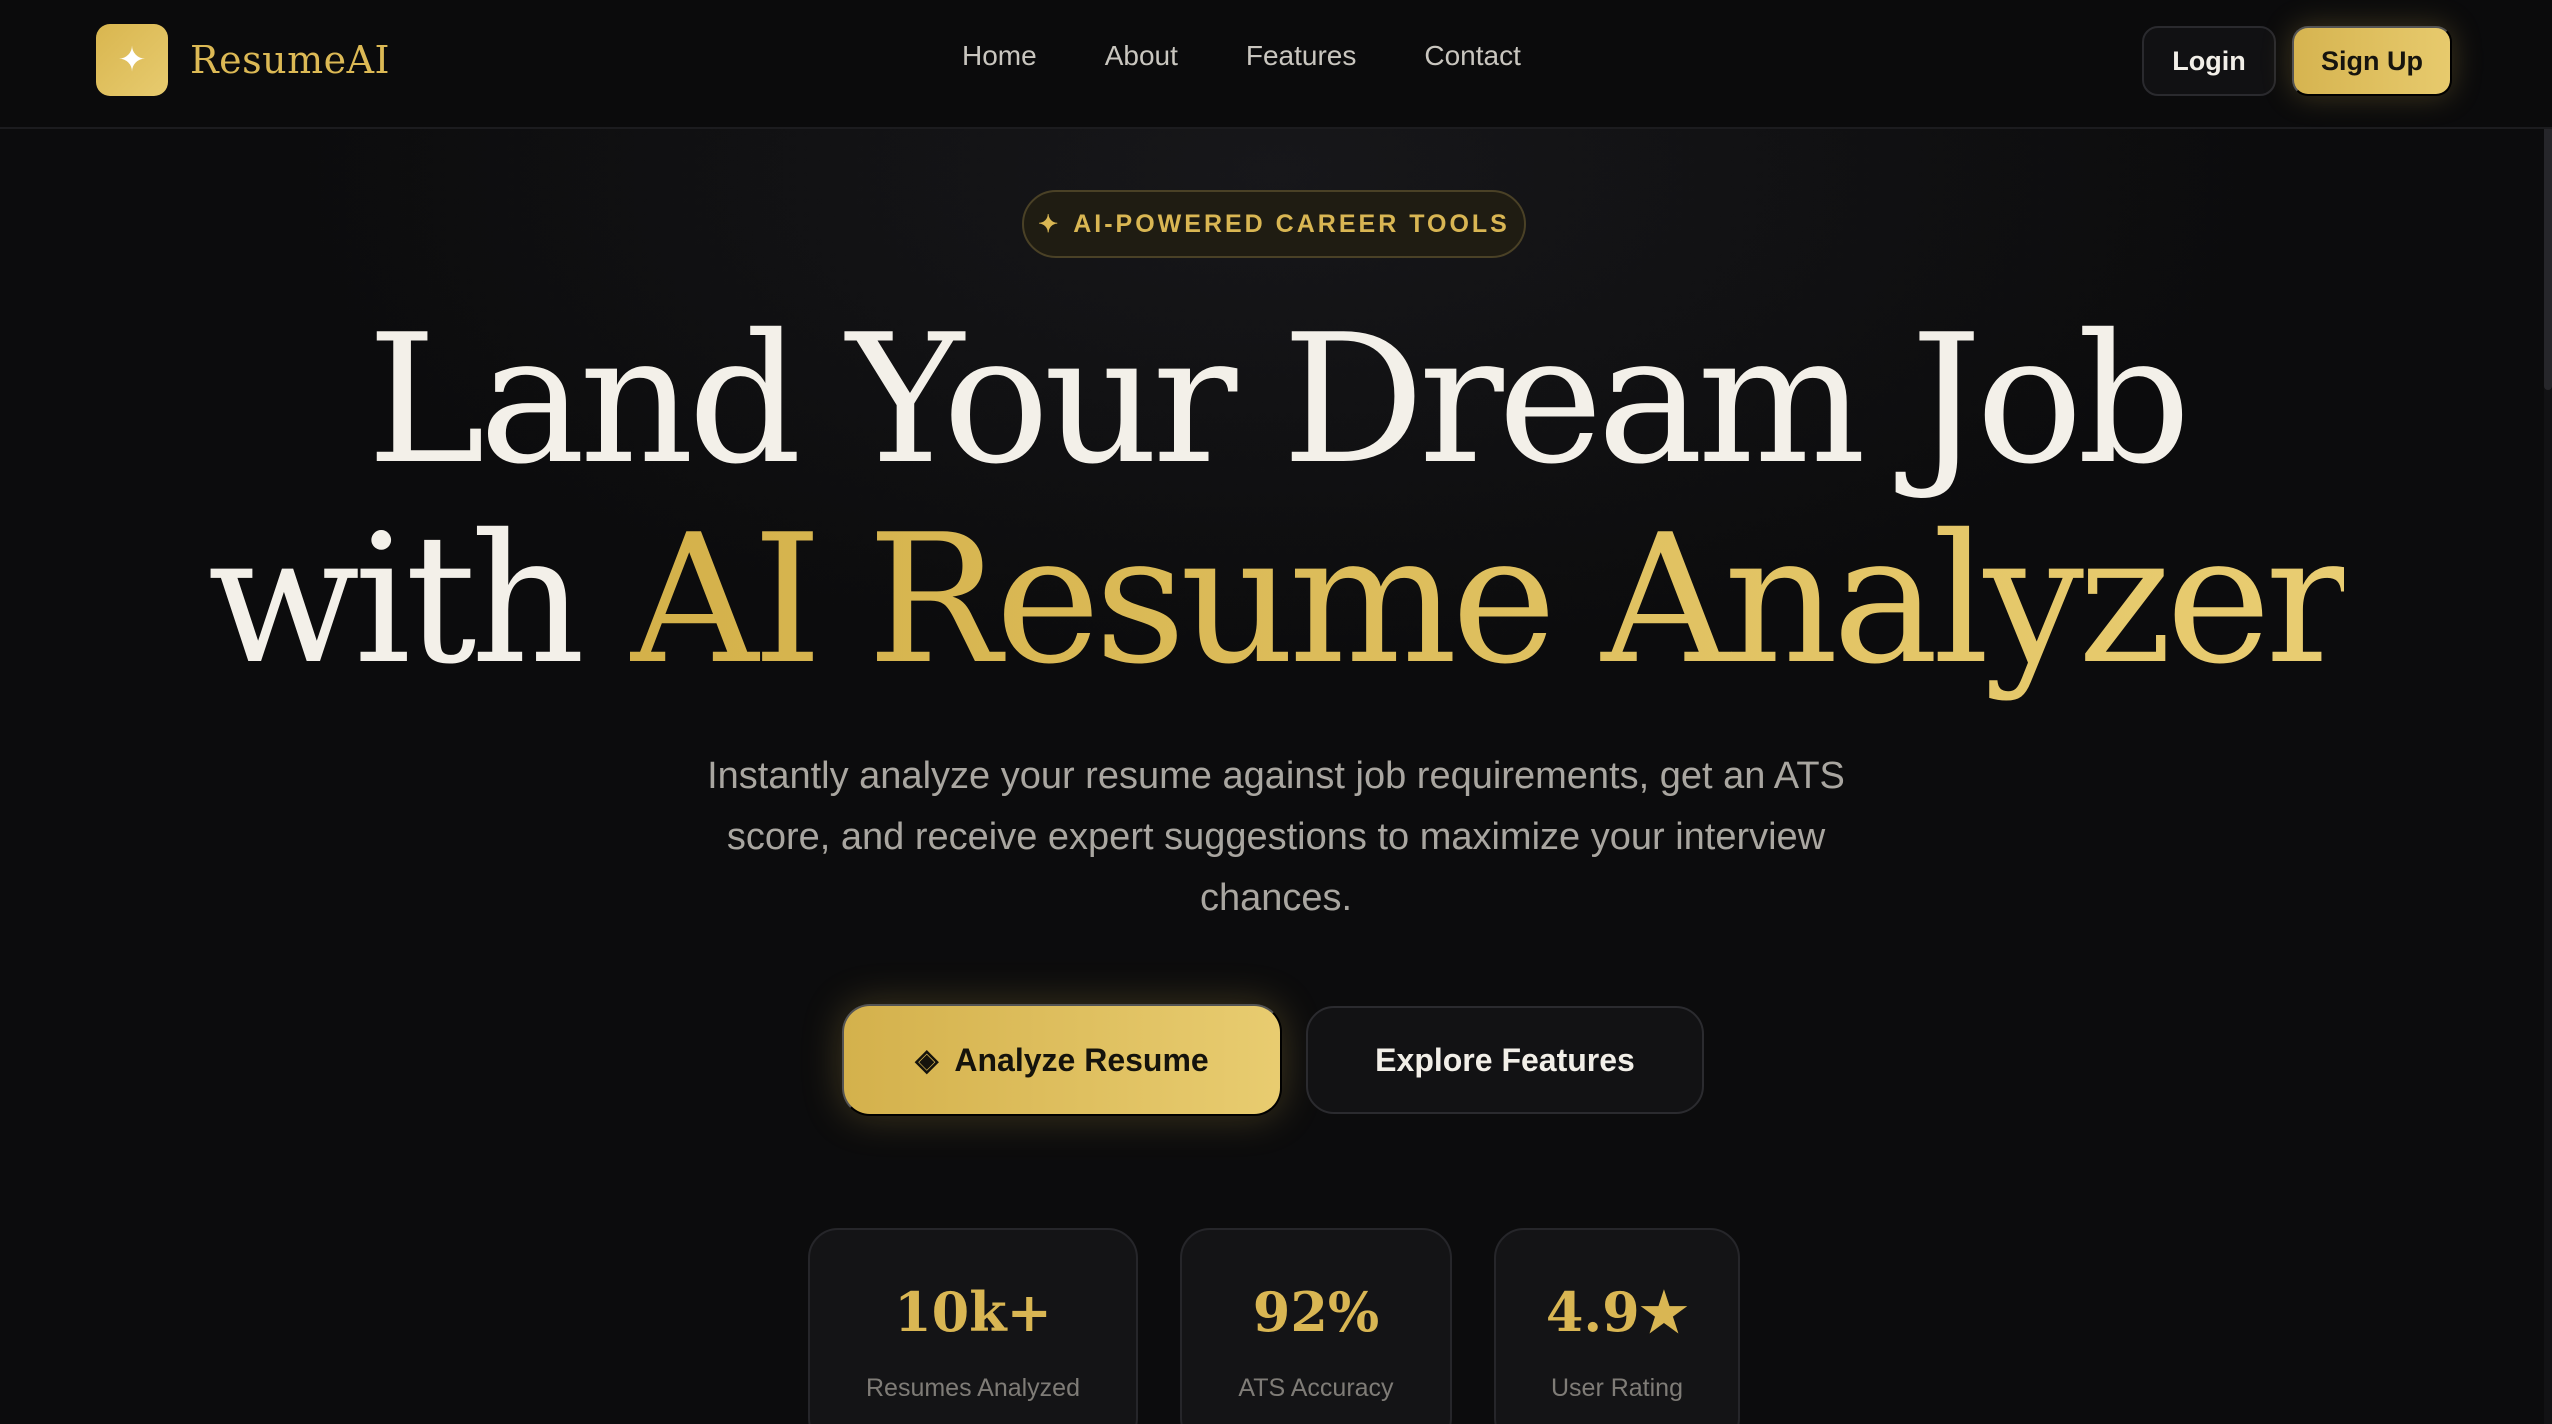 The image size is (2552, 1424). What do you see at coordinates (396, 599) in the screenshot?
I see `headline-line2-prefix: with` at bounding box center [396, 599].